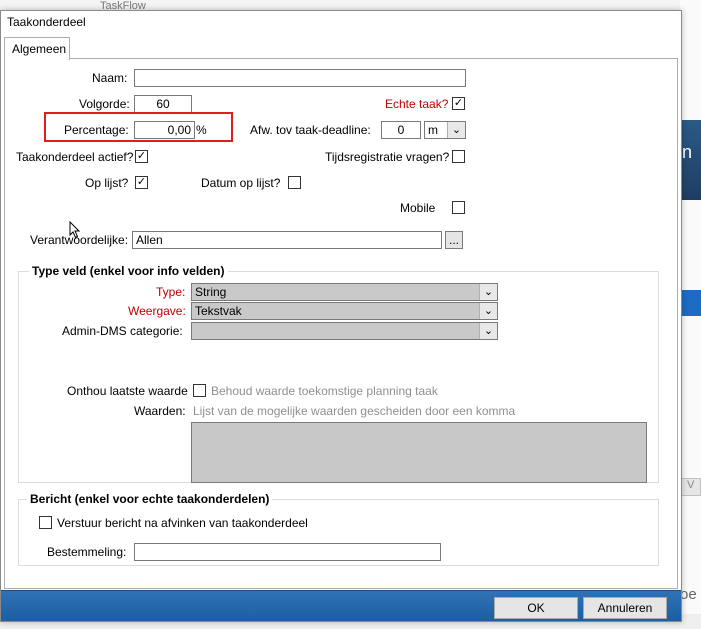  I want to click on behoud-waarde-label: Behoud waarde toekomstige planning taak, so click(324, 391).